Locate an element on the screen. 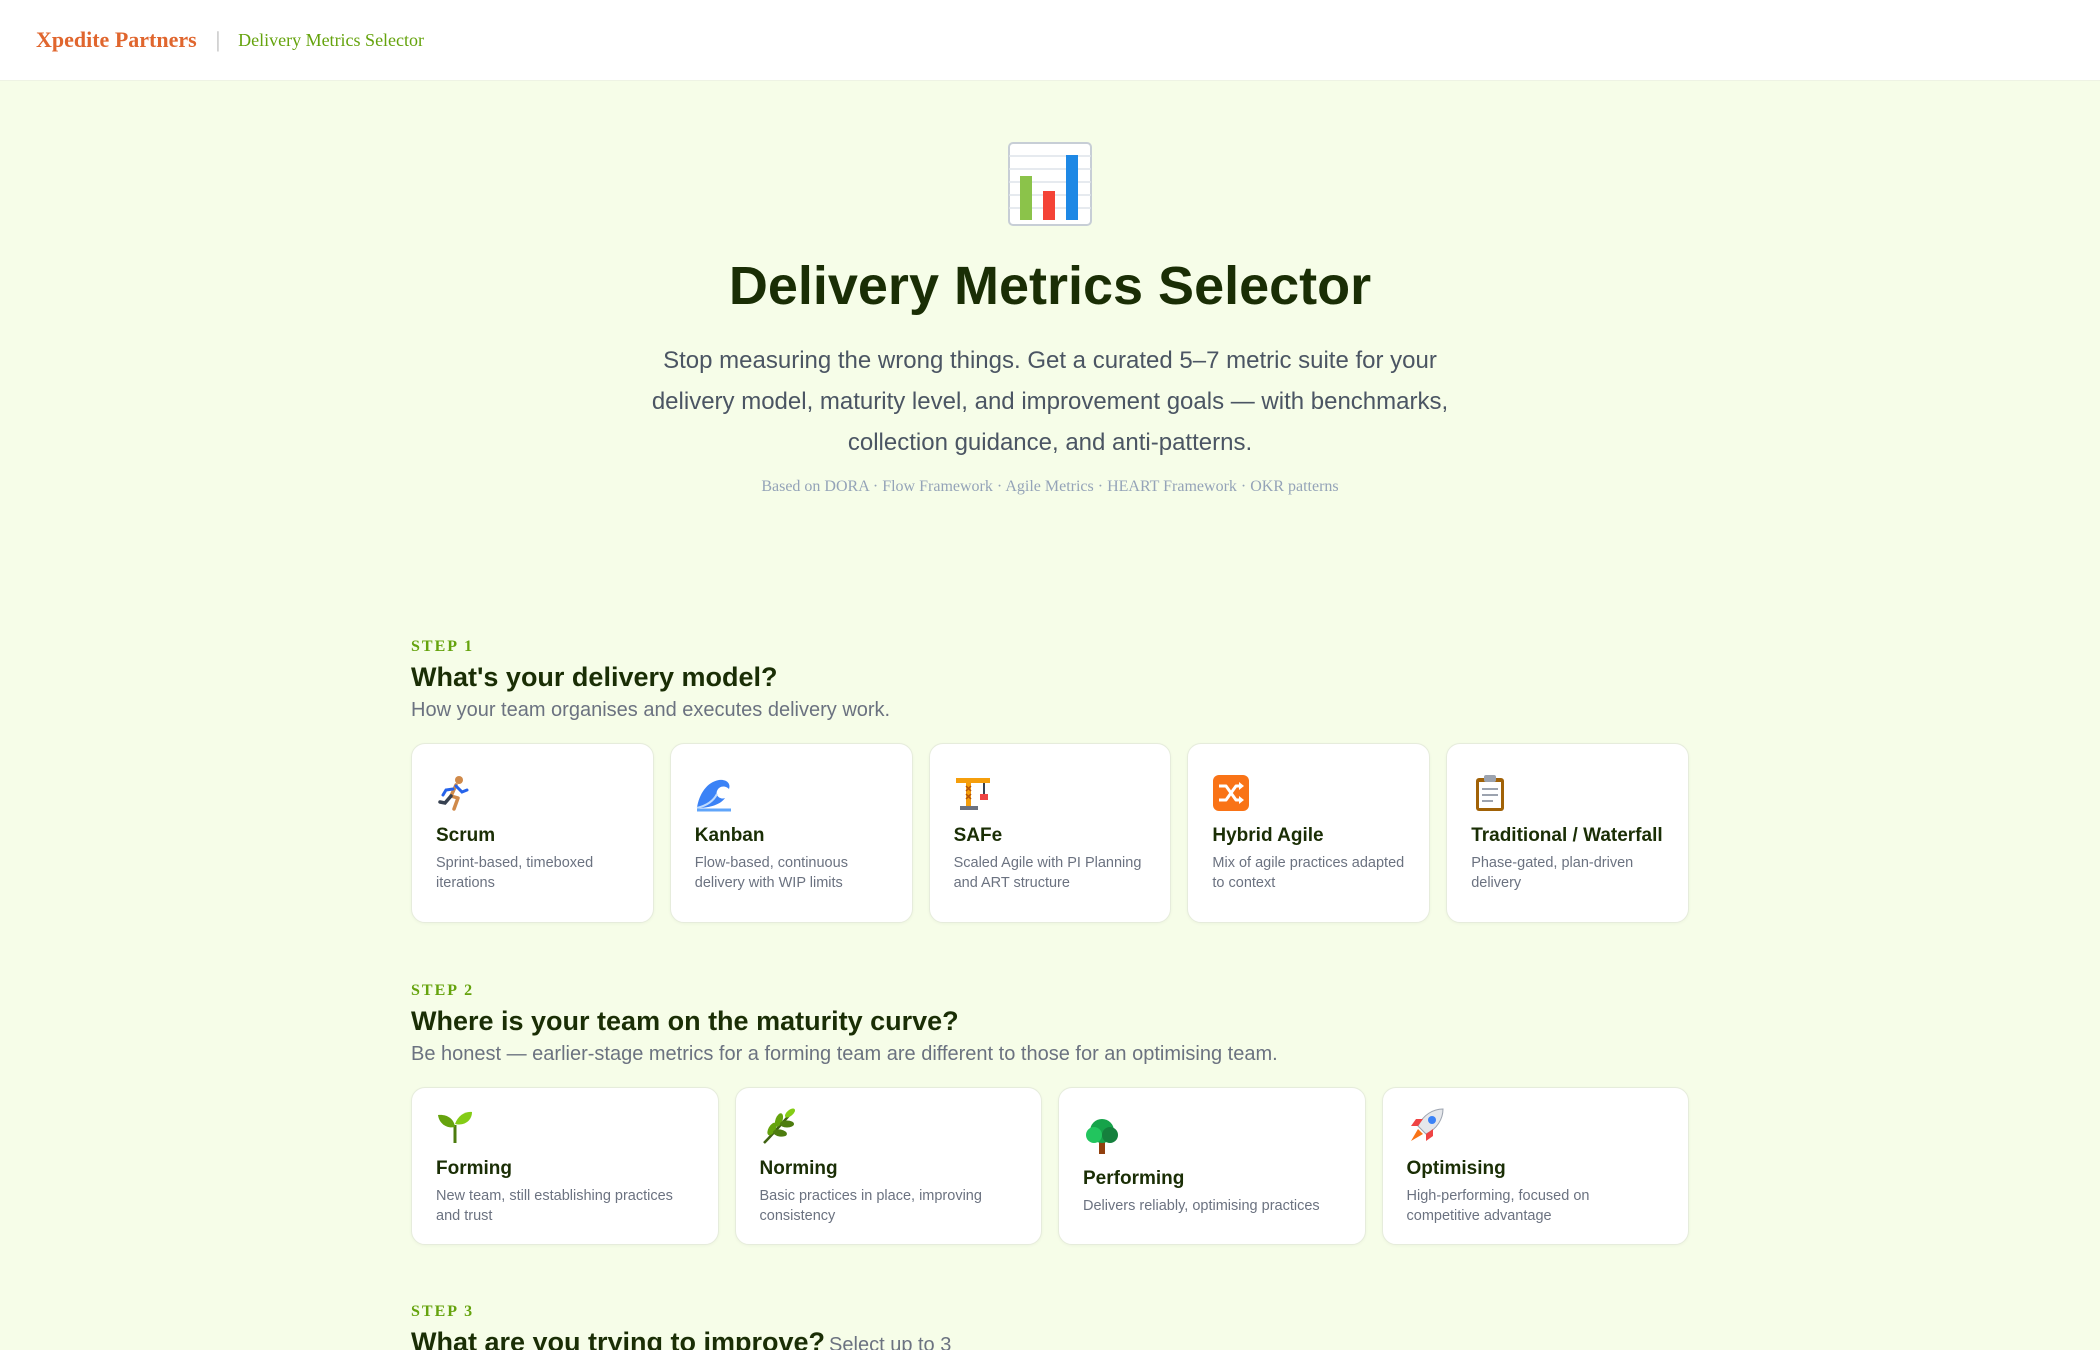  option-description: Phase-gated, plan-driven delivery is located at coordinates (1552, 872).